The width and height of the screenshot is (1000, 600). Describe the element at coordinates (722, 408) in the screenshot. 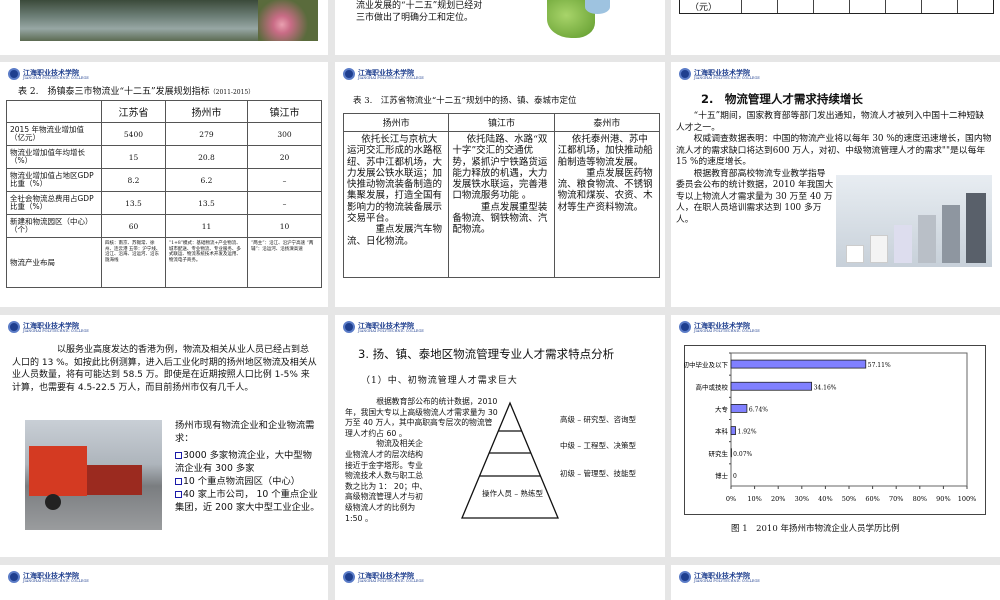

I see `category-label: 大专` at that location.